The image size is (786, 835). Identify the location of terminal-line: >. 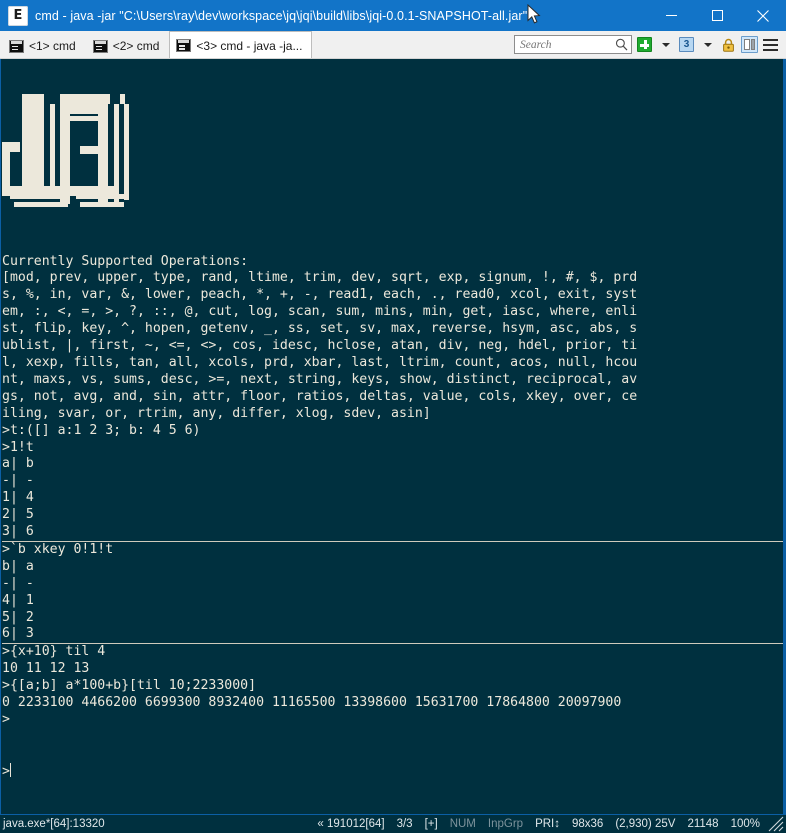
(6, 719).